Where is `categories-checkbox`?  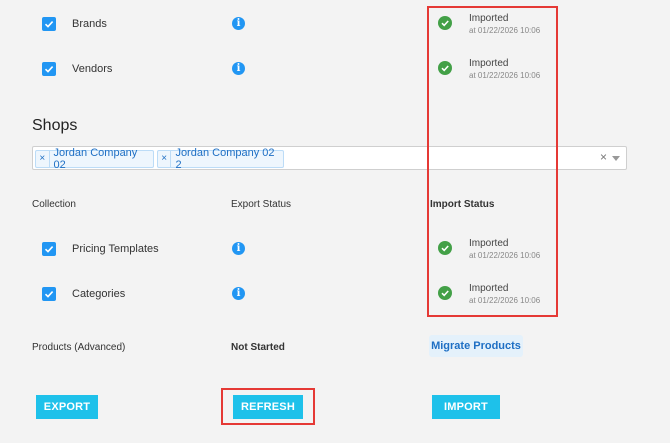 categories-checkbox is located at coordinates (49, 294).